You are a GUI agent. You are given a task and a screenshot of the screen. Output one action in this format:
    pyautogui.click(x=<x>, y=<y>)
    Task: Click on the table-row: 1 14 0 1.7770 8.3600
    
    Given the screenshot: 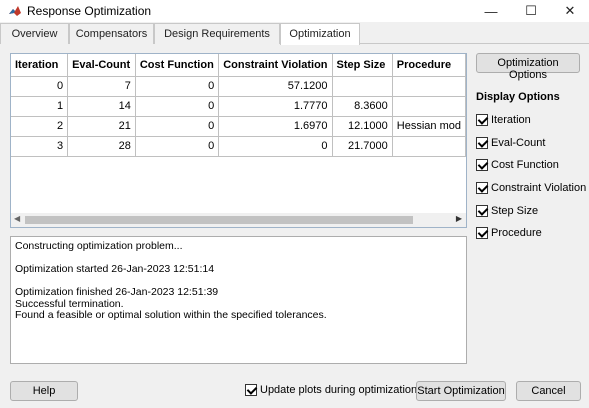 What is the action you would take?
    pyautogui.click(x=238, y=106)
    